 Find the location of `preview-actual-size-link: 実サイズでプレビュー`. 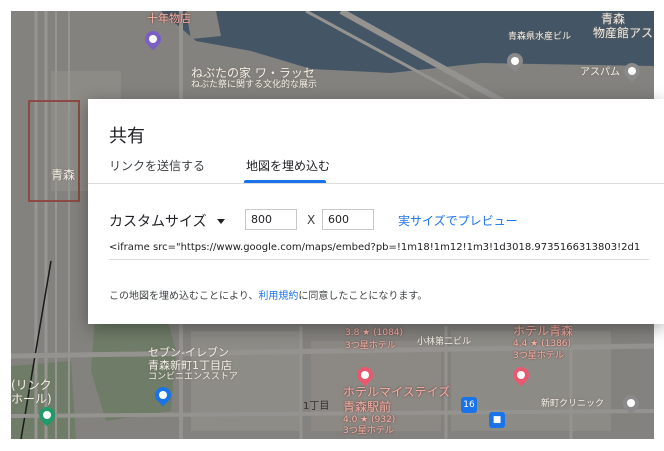

preview-actual-size-link: 実サイズでプレビュー is located at coordinates (458, 220).